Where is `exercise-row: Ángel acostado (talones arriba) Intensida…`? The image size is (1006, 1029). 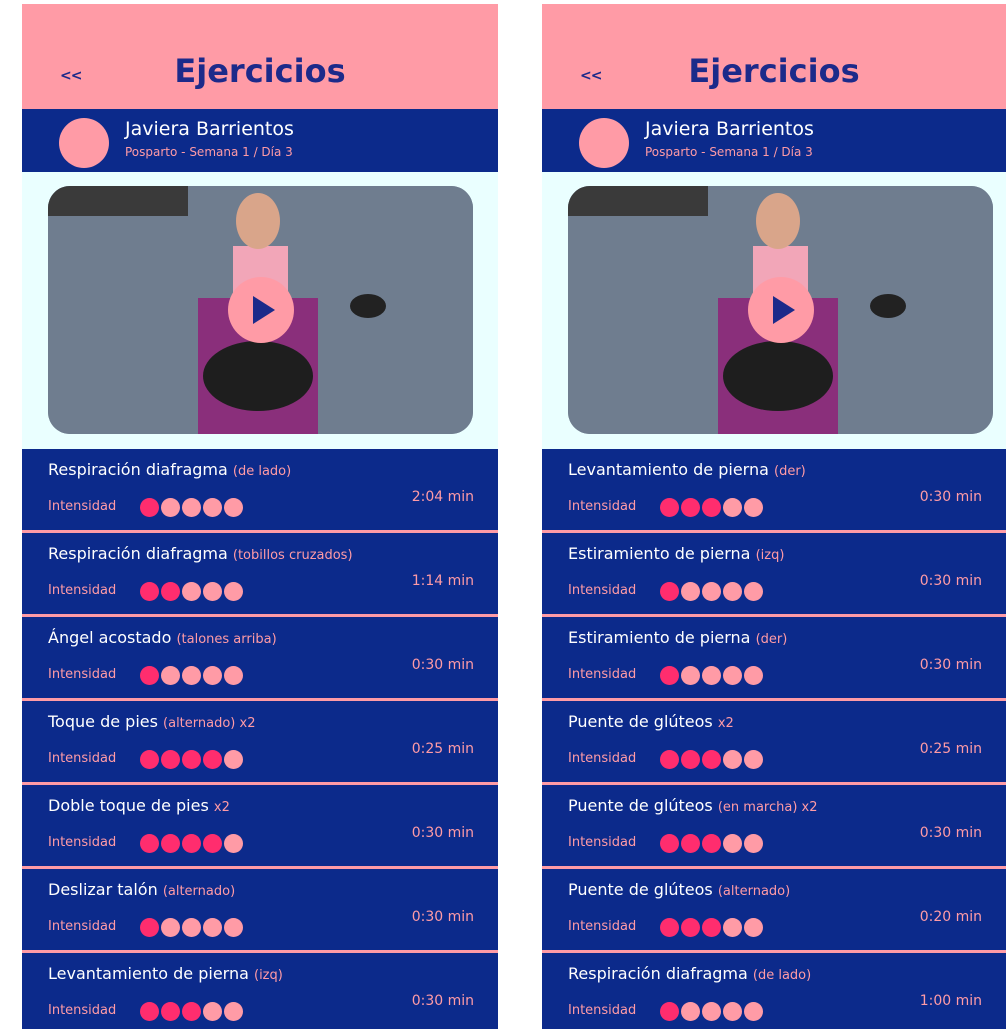
exercise-row: Ángel acostado (talones arriba) Intensida… is located at coordinates (260, 659).